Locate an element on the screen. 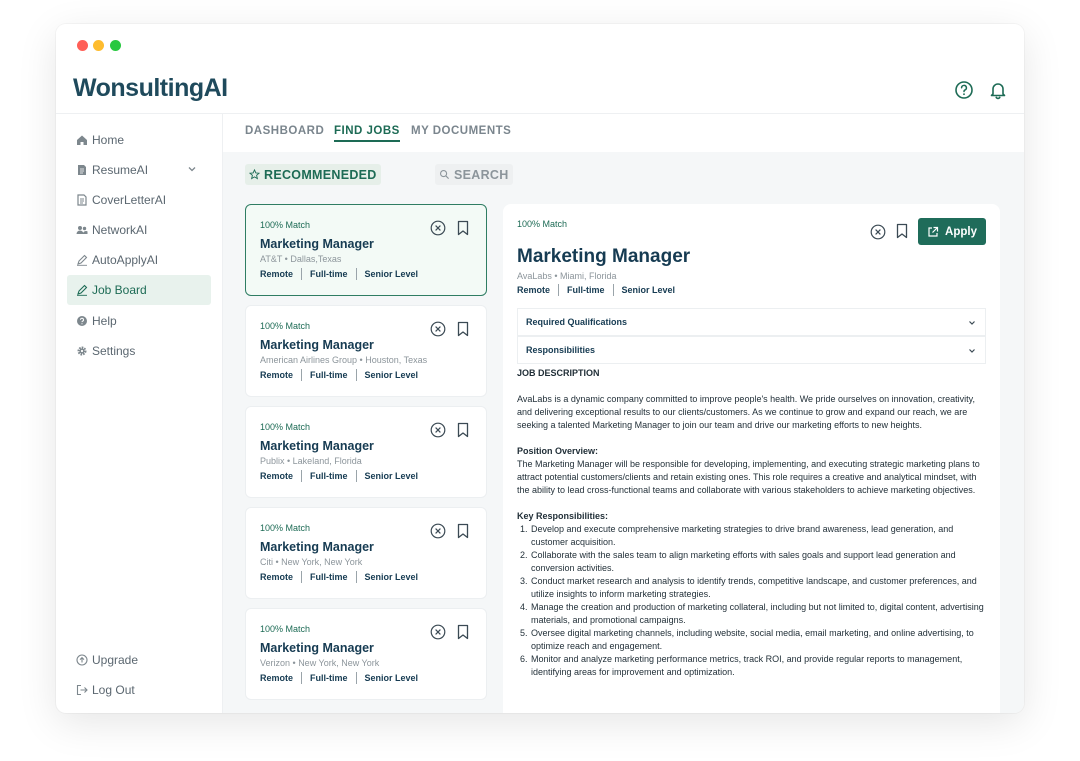 Image resolution: width=1080 pixels, height=761 pixels. bell-icon is located at coordinates (998, 90).